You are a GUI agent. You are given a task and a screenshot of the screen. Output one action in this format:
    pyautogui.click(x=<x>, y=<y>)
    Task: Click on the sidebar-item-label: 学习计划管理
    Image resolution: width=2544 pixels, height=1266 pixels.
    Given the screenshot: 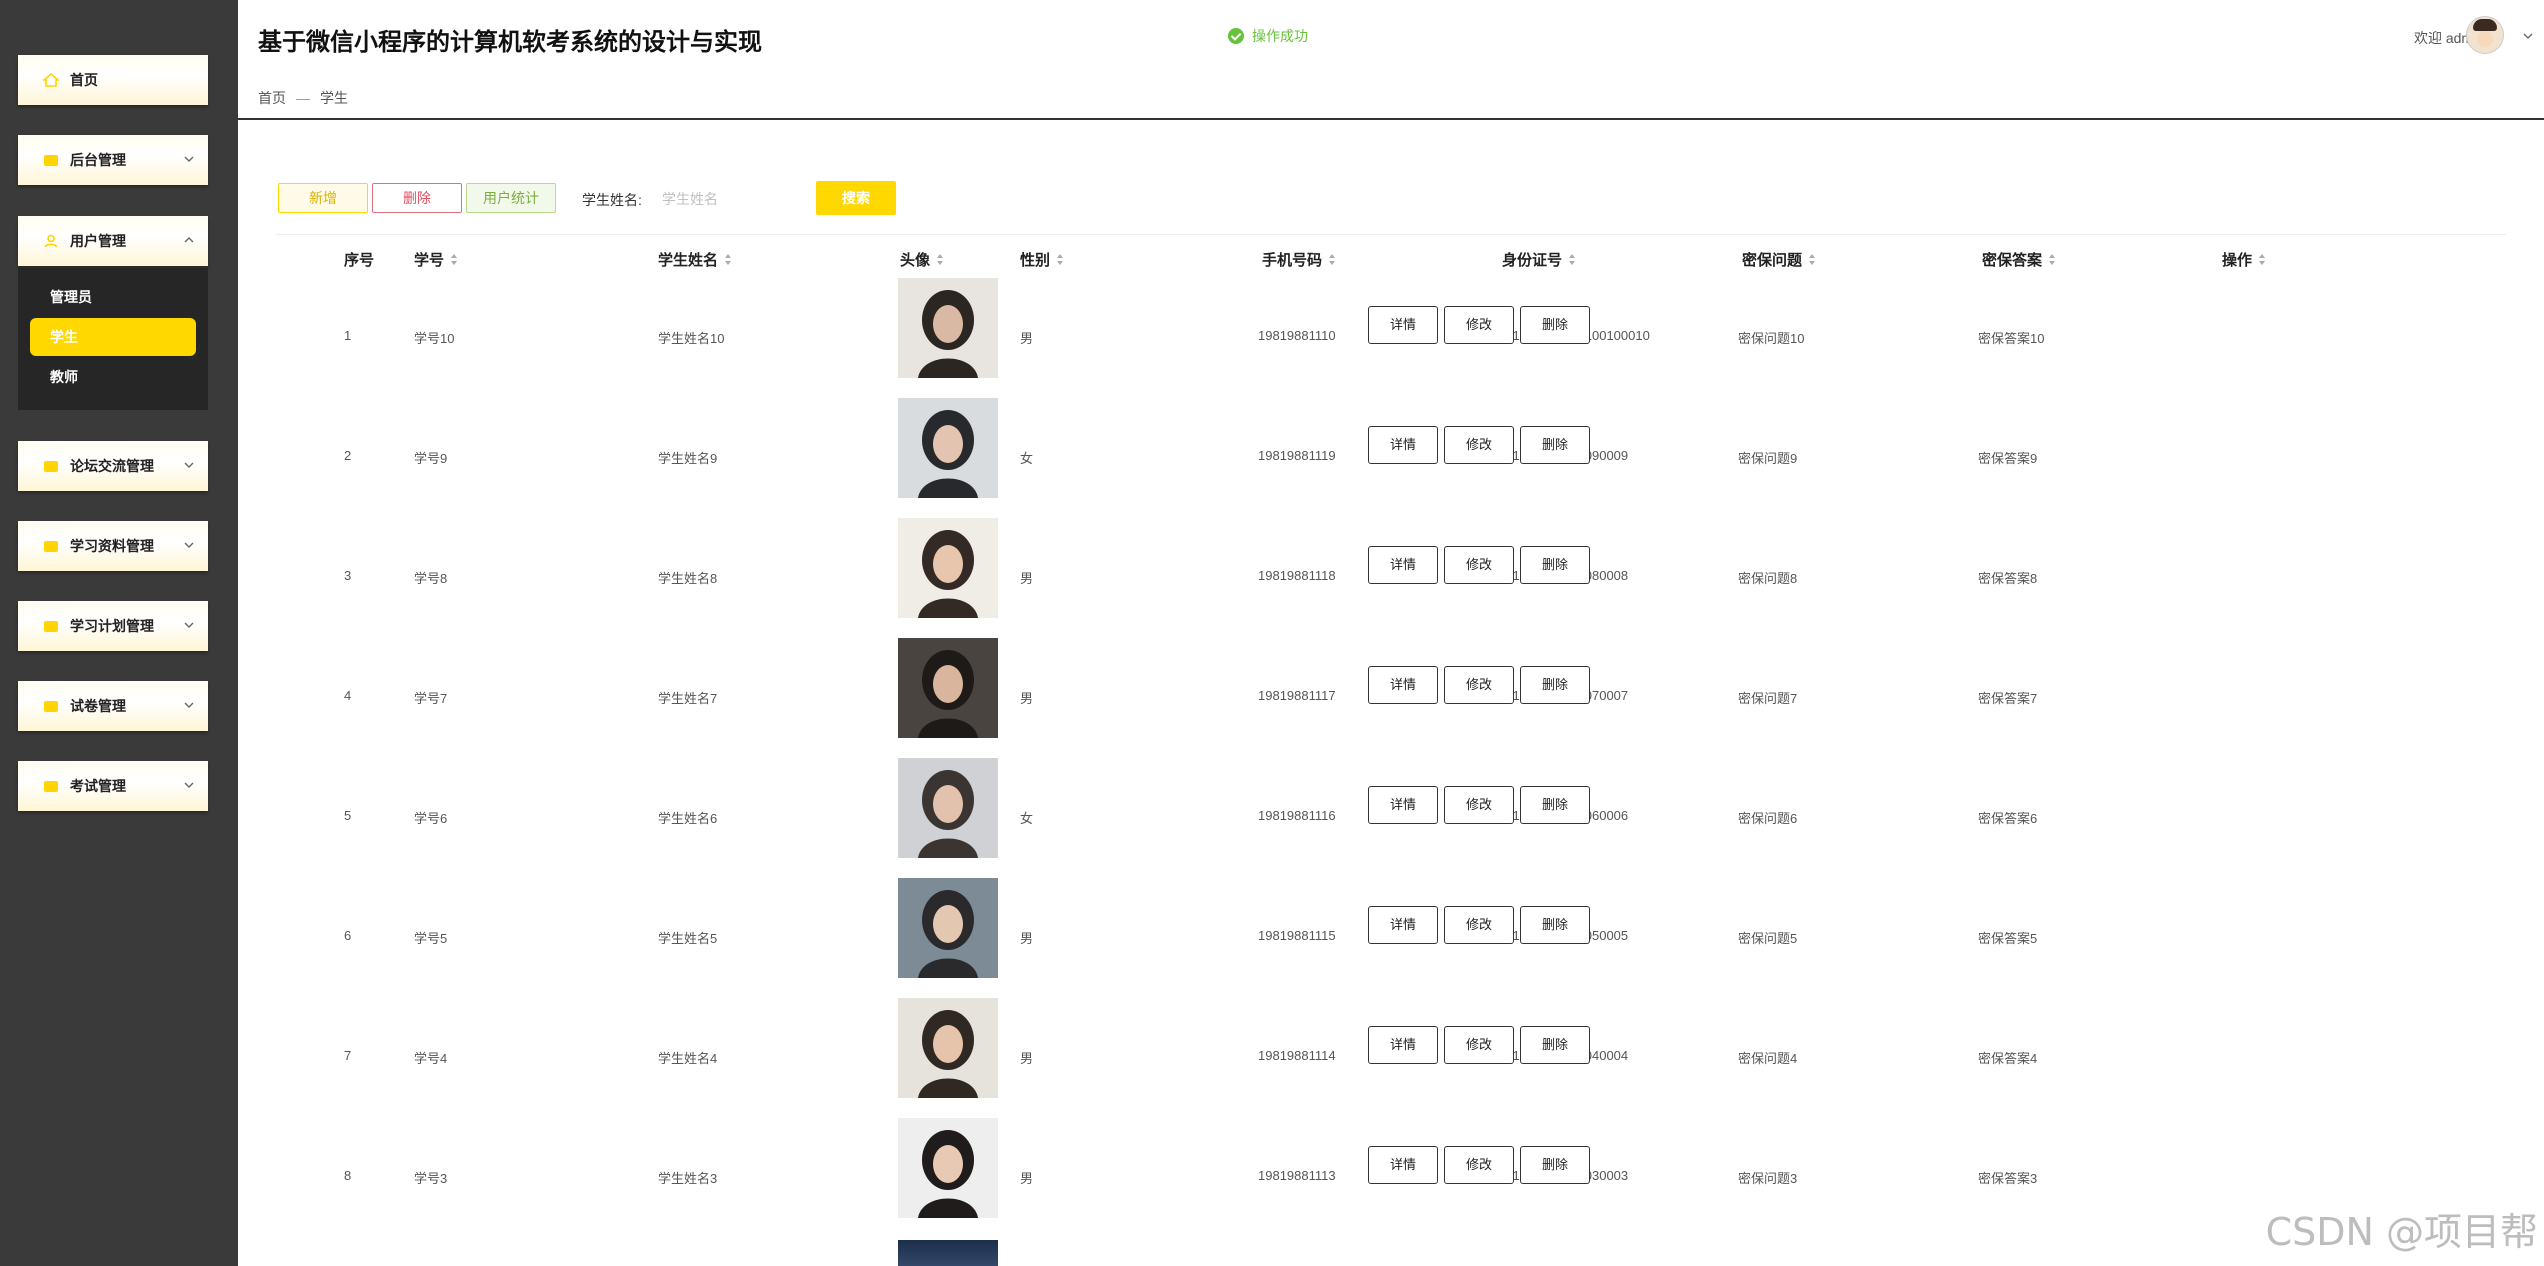 What is the action you would take?
    pyautogui.click(x=112, y=626)
    